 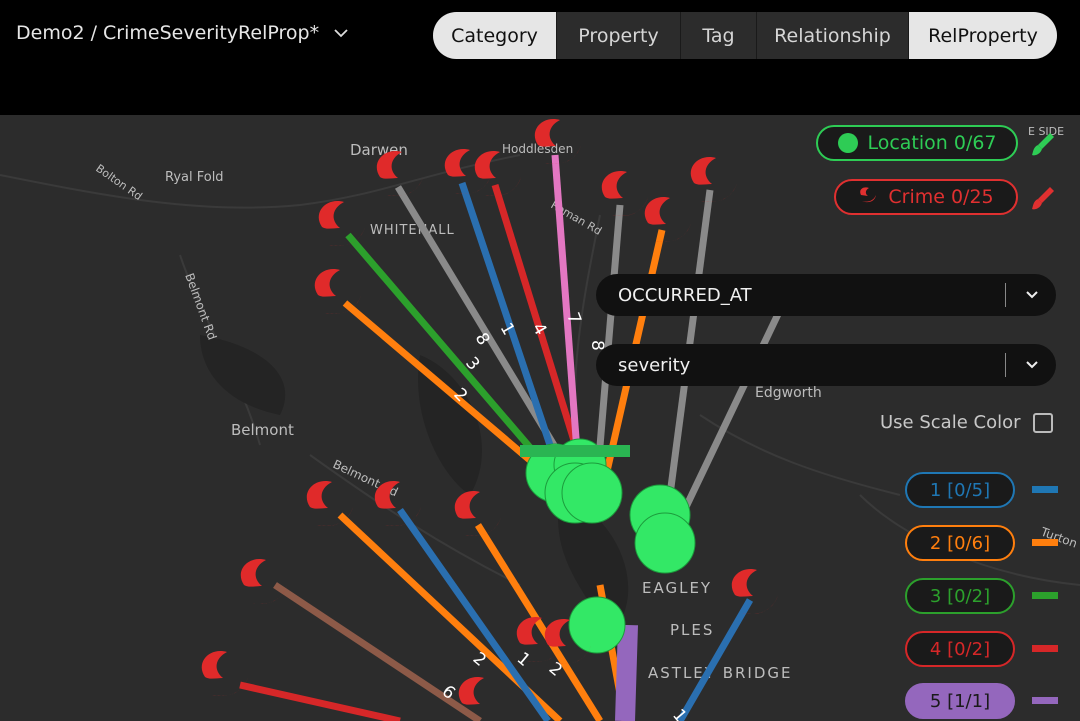 I want to click on location-dot-icon, so click(x=848, y=143).